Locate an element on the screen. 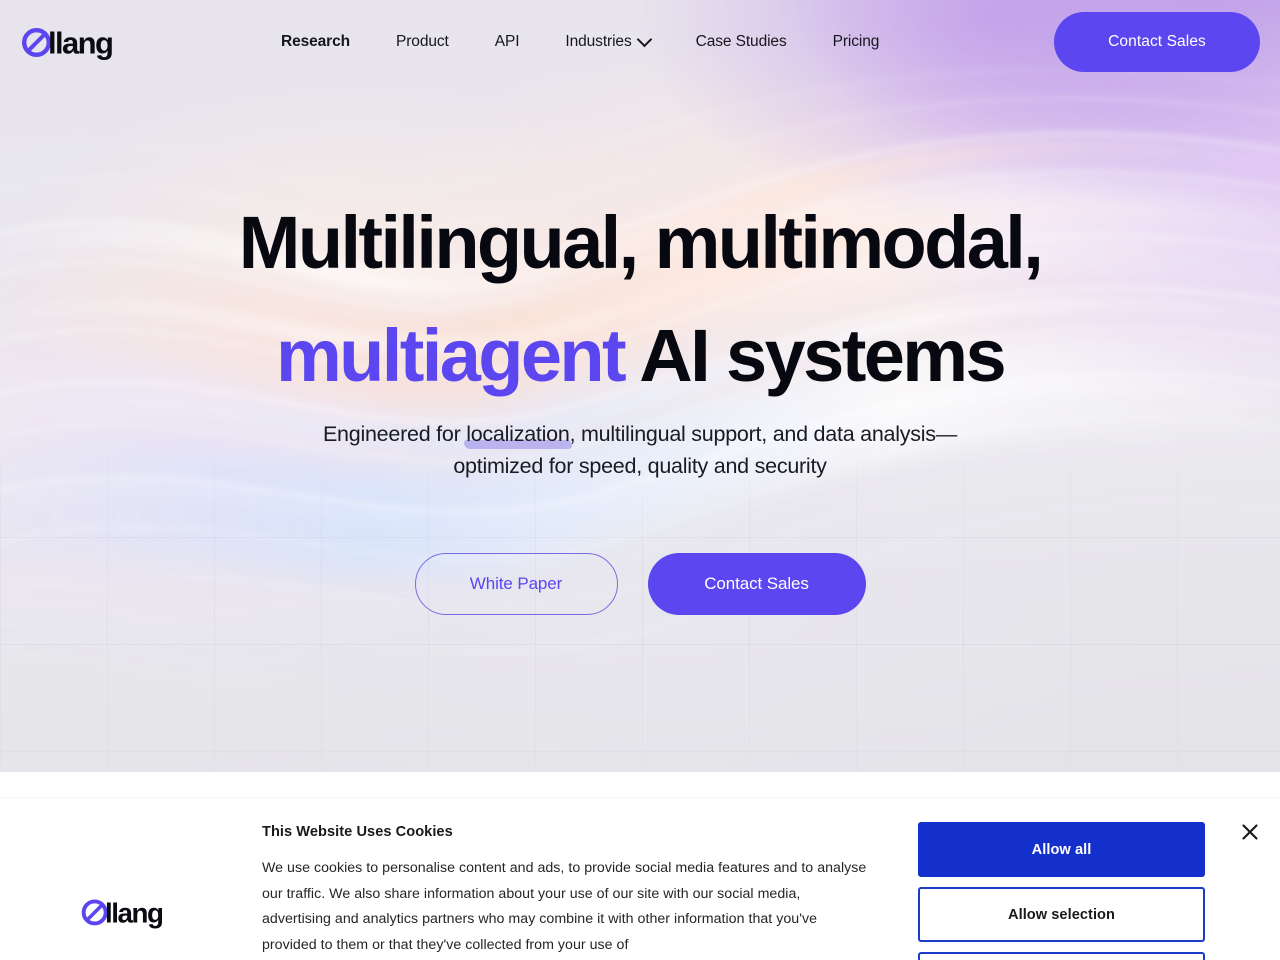  nav-item-case-studies: Case Studies is located at coordinates (741, 42).